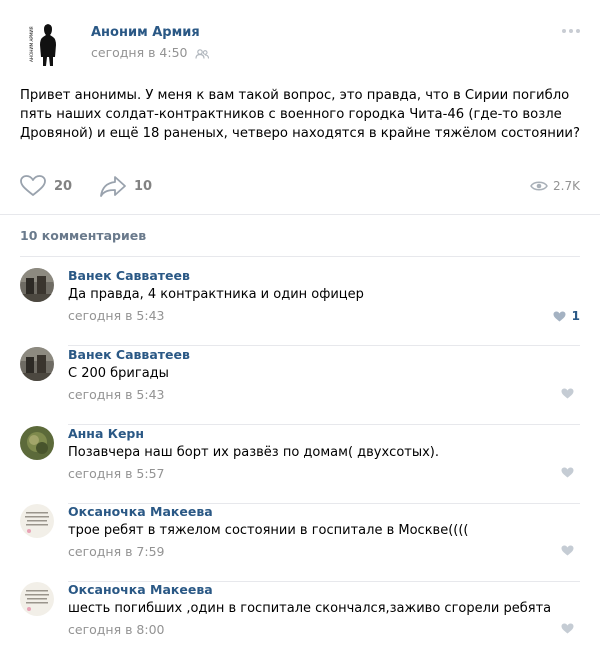 The width and height of the screenshot is (600, 645). What do you see at coordinates (202, 53) in the screenshot?
I see `people-icon` at bounding box center [202, 53].